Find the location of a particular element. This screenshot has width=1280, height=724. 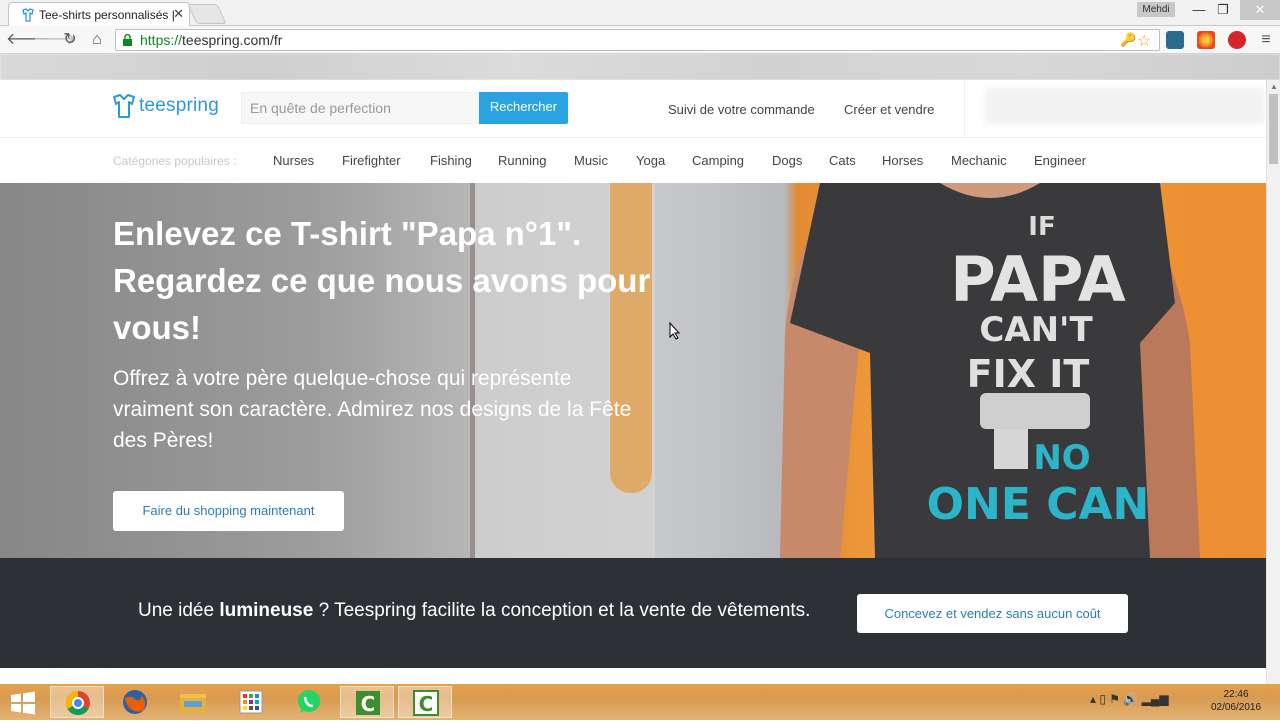

category-music: Music is located at coordinates (591, 160).